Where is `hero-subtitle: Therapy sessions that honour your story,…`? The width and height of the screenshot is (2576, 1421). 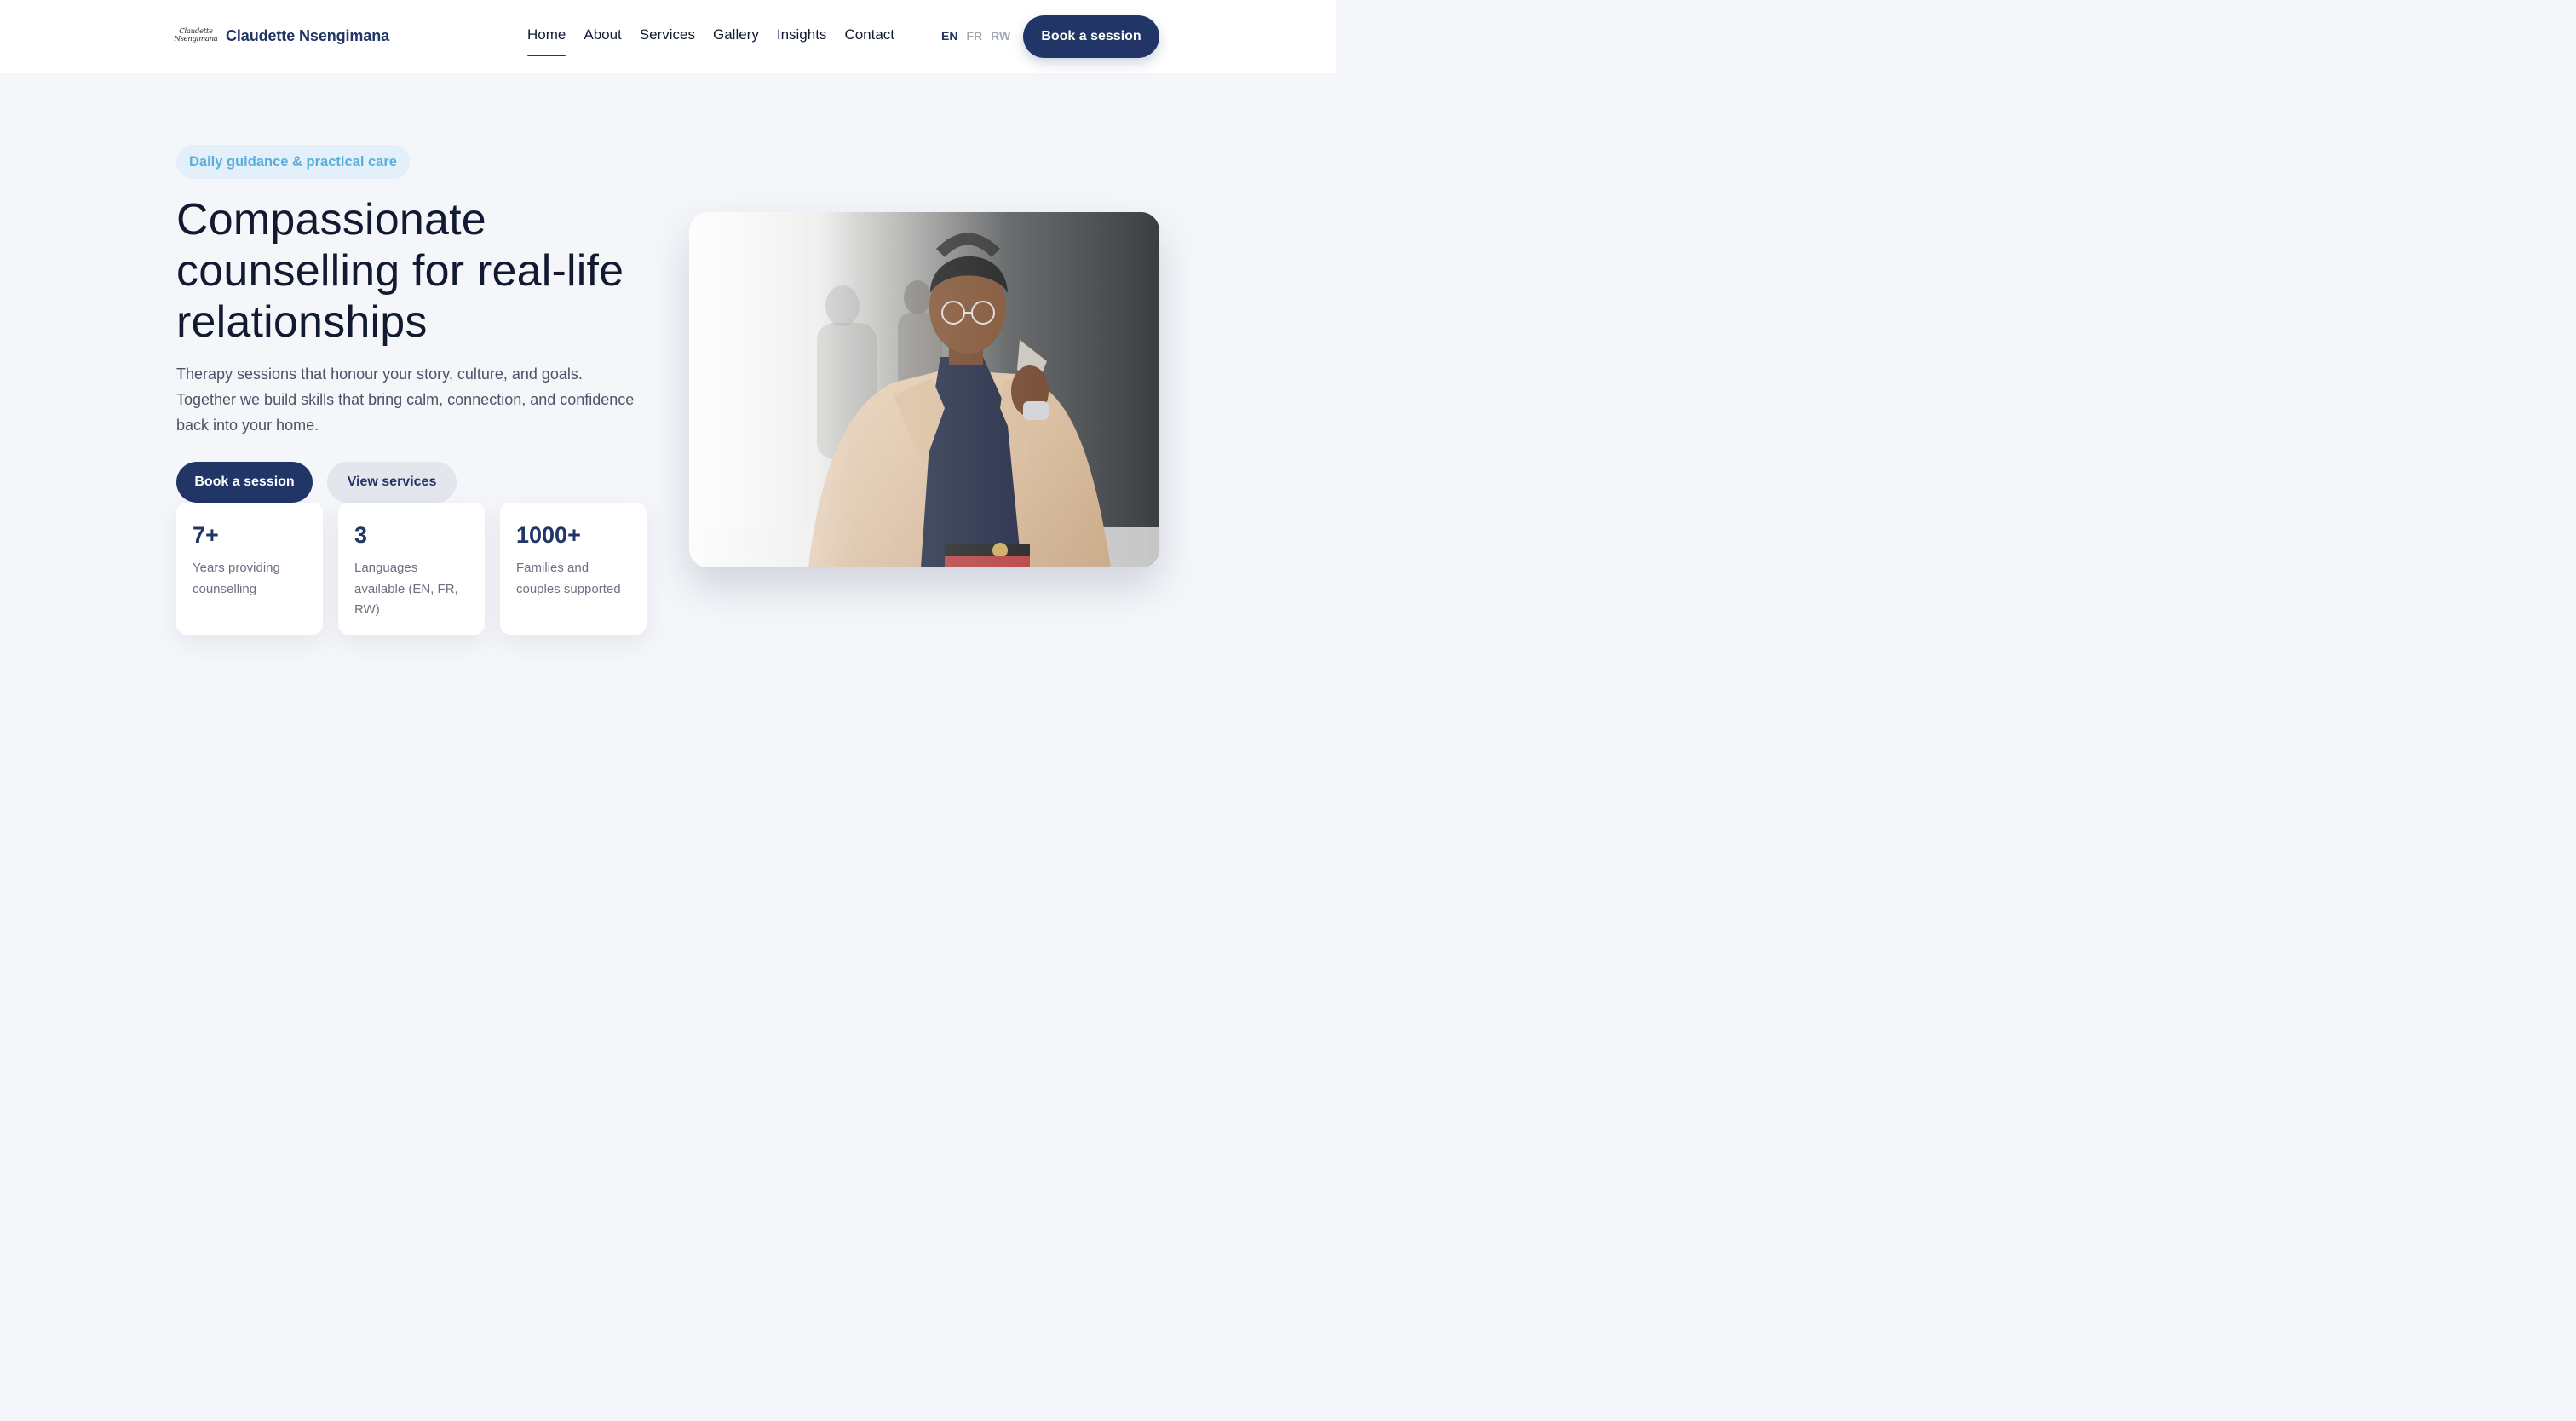 hero-subtitle: Therapy sessions that honour your story,… is located at coordinates (405, 399).